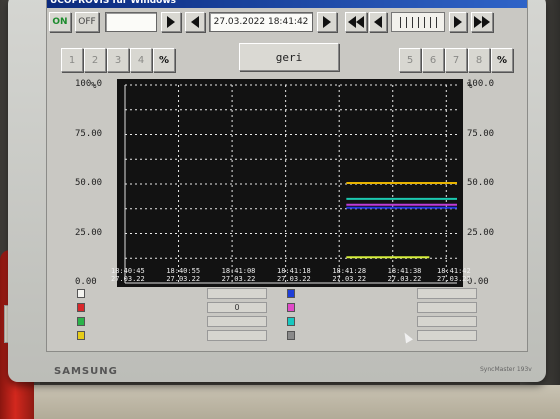  I want to click on x-tick-time: 18:40:45, so click(128, 271).